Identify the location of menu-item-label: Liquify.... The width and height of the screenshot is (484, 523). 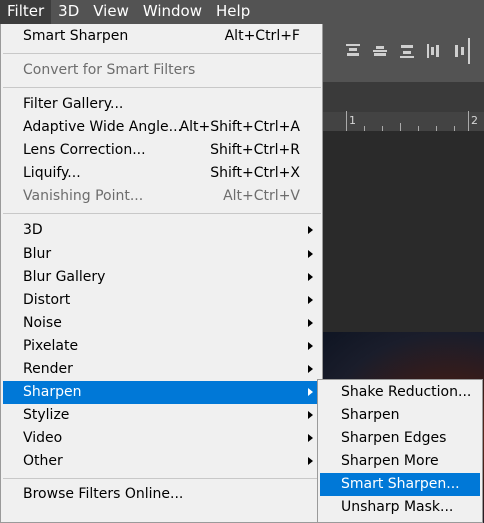
(52, 173).